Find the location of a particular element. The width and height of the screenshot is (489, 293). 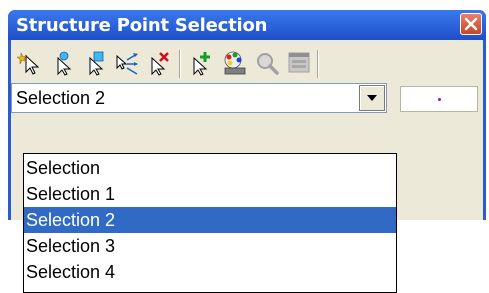

color-palette-icon is located at coordinates (235, 63).